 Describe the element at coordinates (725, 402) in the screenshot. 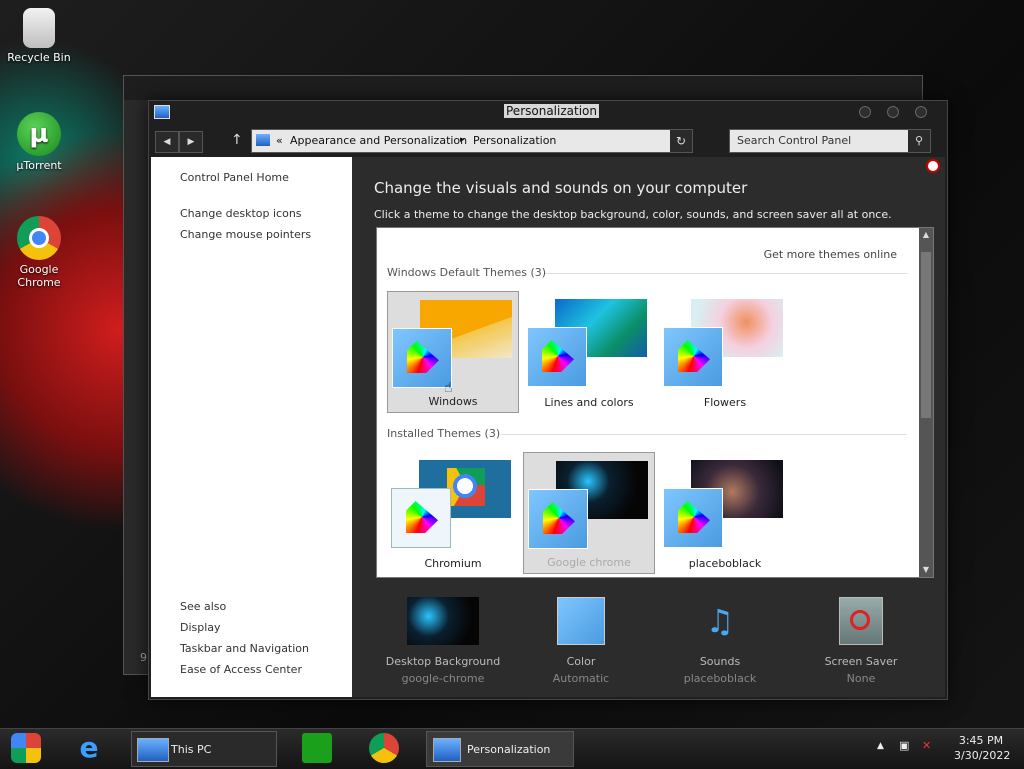

I see `theme-label: Flowers` at that location.